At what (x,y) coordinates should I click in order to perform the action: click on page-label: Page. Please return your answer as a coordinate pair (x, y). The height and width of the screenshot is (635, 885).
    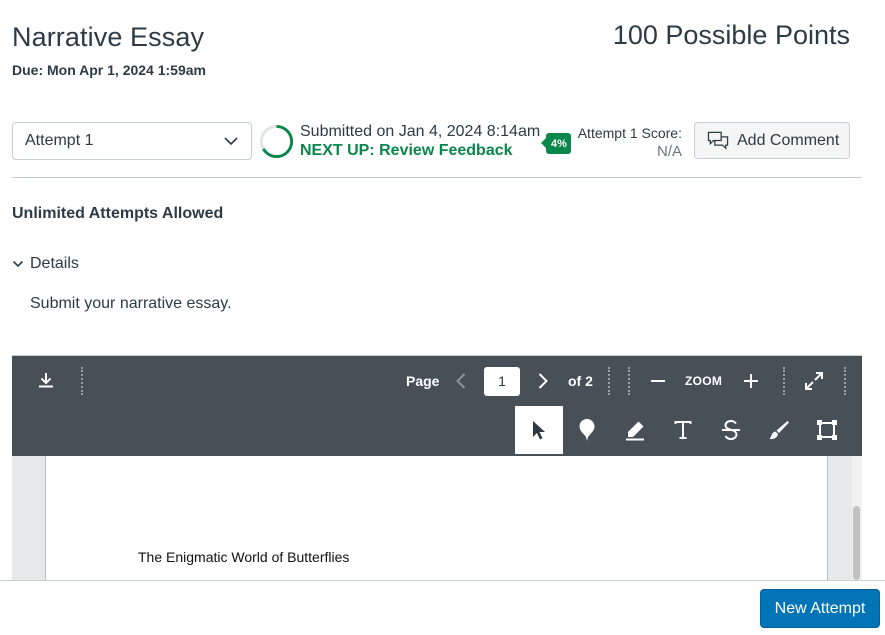
    Looking at the image, I should click on (423, 381).